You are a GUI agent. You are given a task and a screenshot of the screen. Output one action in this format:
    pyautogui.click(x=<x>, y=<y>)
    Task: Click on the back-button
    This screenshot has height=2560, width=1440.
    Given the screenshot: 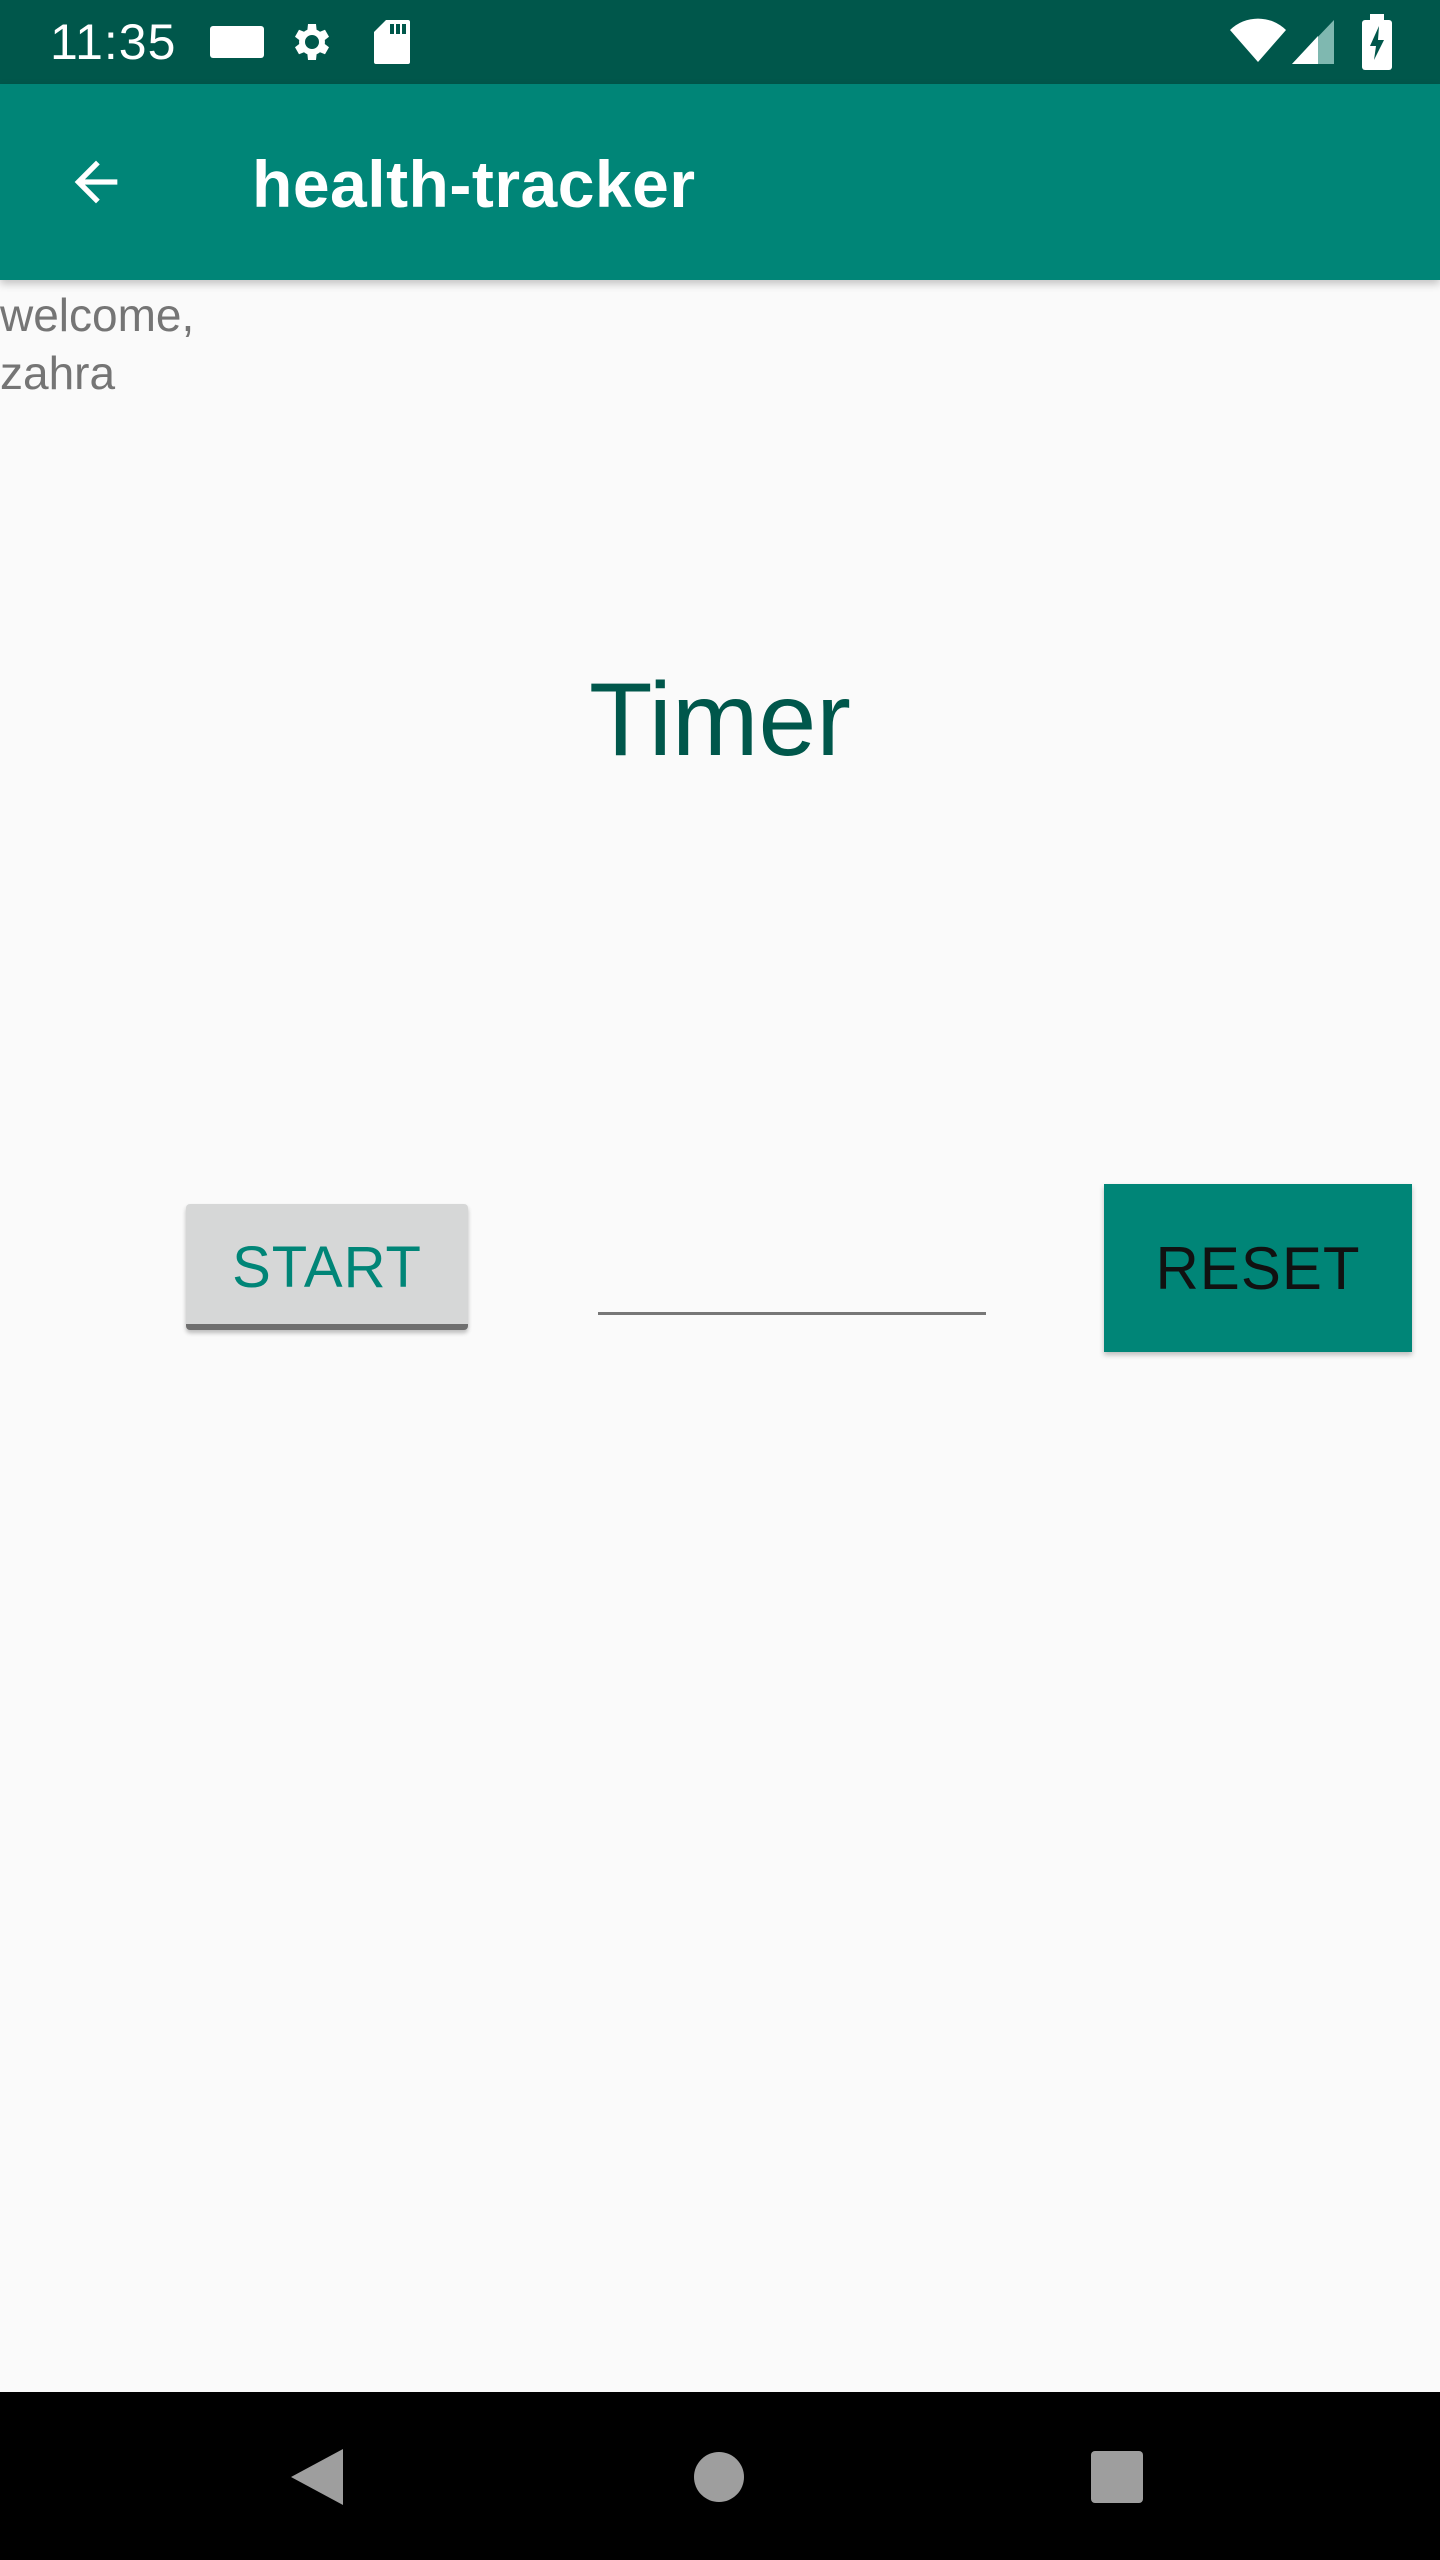 What is the action you would take?
    pyautogui.click(x=96, y=182)
    